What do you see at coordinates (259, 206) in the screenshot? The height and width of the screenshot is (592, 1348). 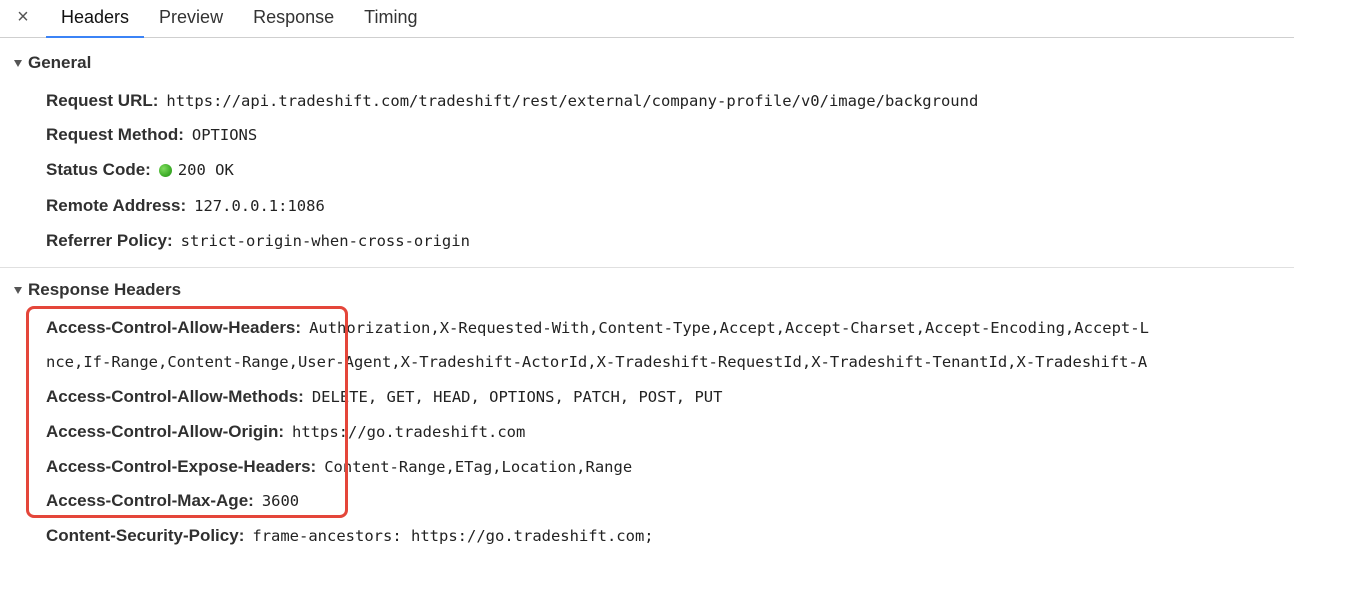 I see `header-value: 127.0.0.1:1086` at bounding box center [259, 206].